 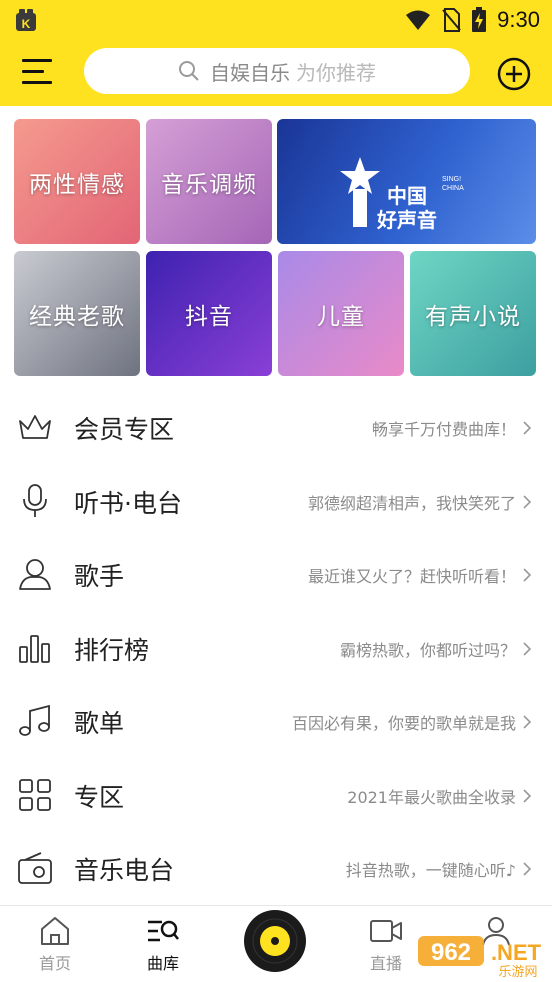 I want to click on status-time: 9:30, so click(x=518, y=19).